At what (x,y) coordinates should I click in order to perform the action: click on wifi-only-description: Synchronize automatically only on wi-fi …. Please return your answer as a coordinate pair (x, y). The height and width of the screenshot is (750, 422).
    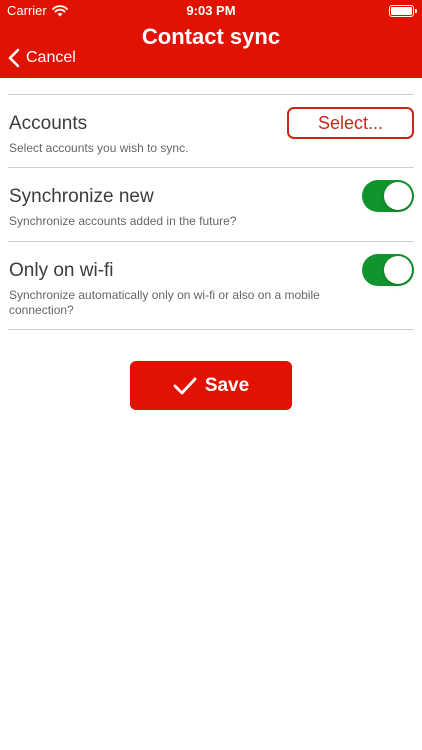
    Looking at the image, I should click on (164, 302).